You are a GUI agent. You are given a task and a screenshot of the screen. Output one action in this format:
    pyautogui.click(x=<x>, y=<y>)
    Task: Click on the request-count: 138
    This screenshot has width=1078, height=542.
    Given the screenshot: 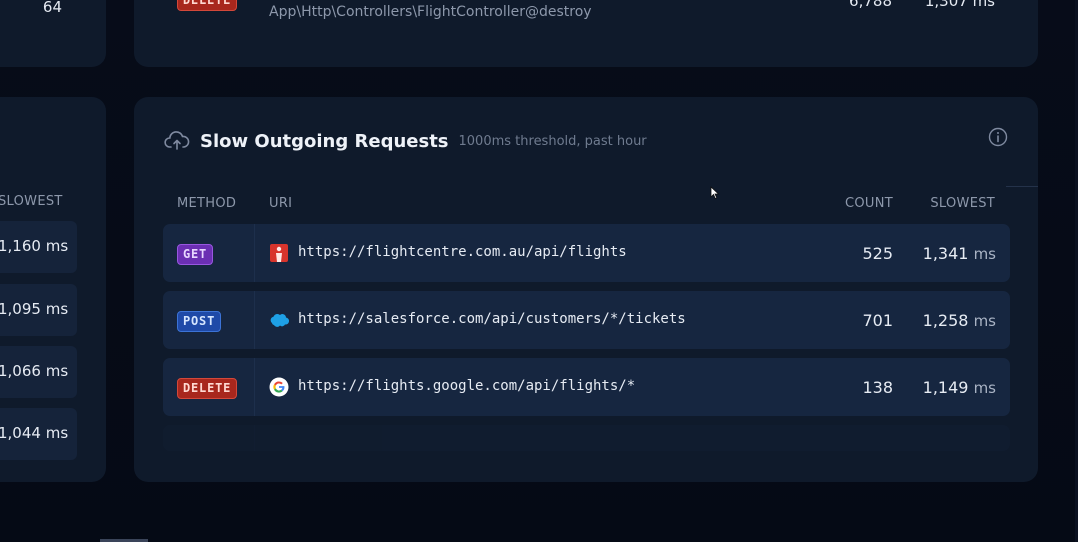 What is the action you would take?
    pyautogui.click(x=877, y=387)
    